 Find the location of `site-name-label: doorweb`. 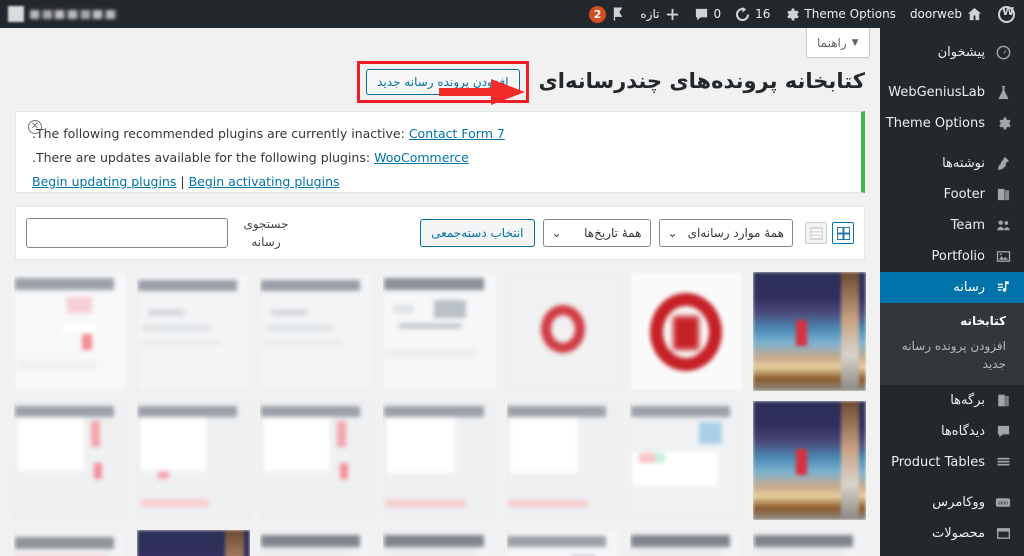

site-name-label: doorweb is located at coordinates (935, 14).